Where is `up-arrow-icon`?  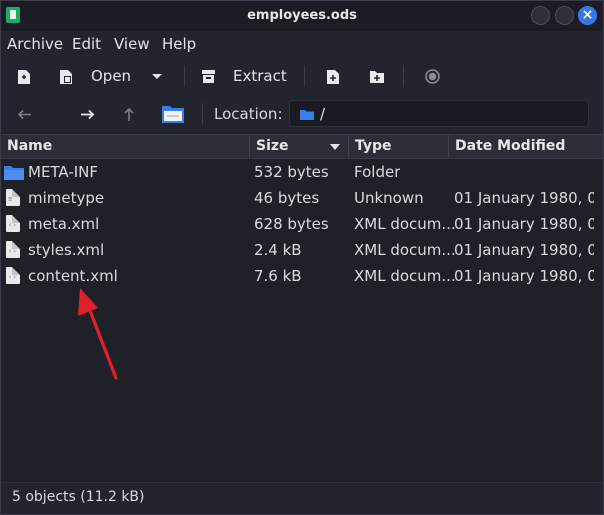 up-arrow-icon is located at coordinates (129, 114).